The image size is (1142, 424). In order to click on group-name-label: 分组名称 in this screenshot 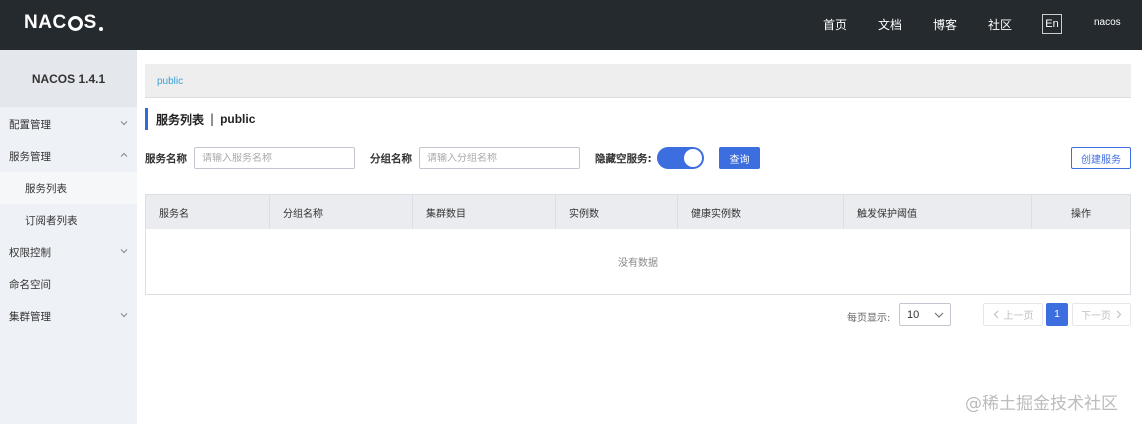, I will do `click(391, 159)`.